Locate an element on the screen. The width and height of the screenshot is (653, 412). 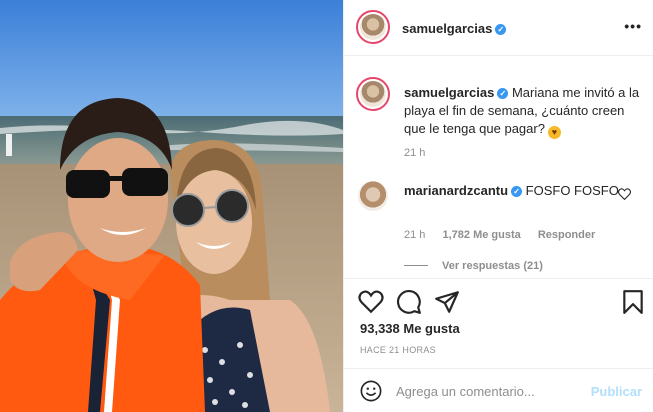
publish-button: Publicar is located at coordinates (616, 391).